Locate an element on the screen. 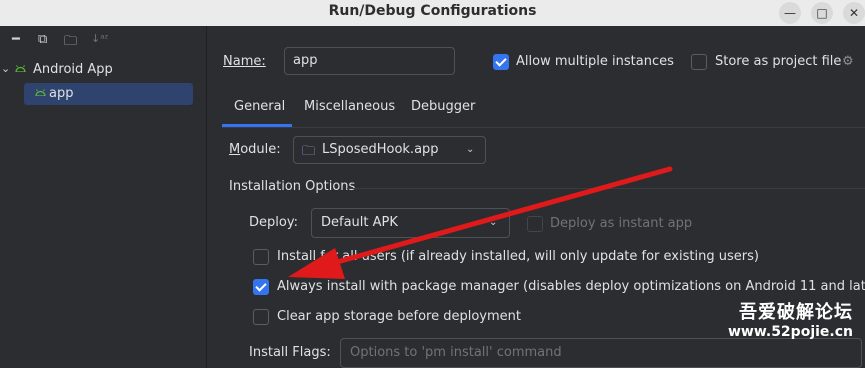 The width and height of the screenshot is (865, 368). watermark: 吾爱破解论坛 www.52pojie.cn is located at coordinates (790, 319).